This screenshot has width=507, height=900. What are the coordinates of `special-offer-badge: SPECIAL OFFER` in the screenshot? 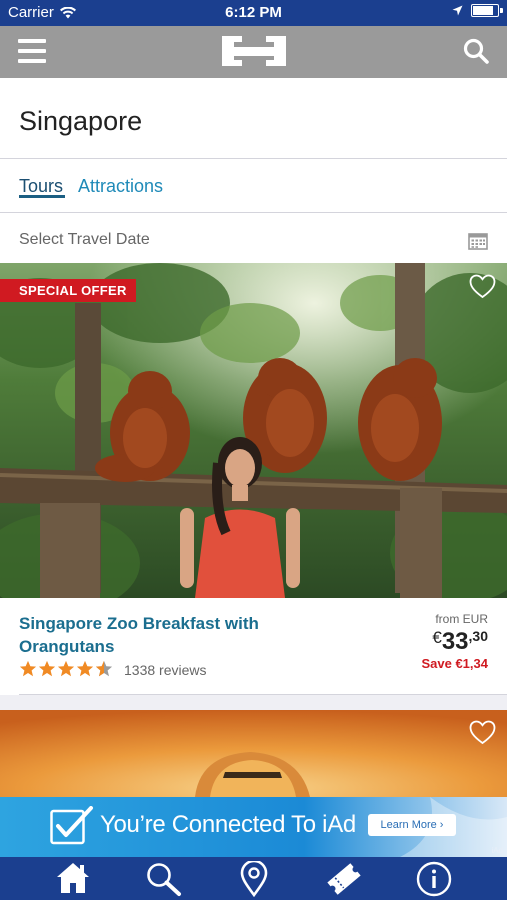 It's located at (68, 290).